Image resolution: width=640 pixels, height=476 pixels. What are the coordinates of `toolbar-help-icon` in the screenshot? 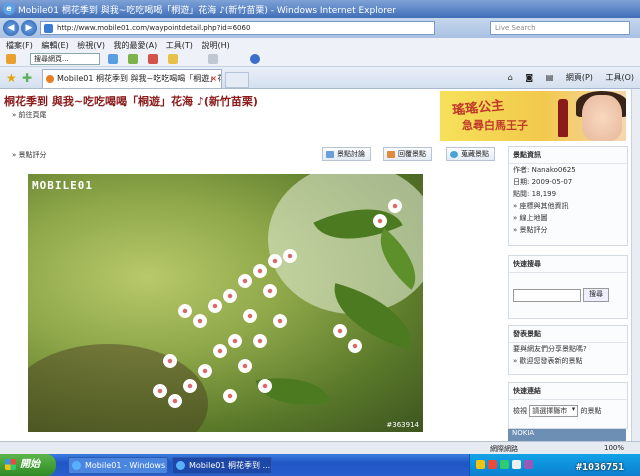 It's located at (255, 59).